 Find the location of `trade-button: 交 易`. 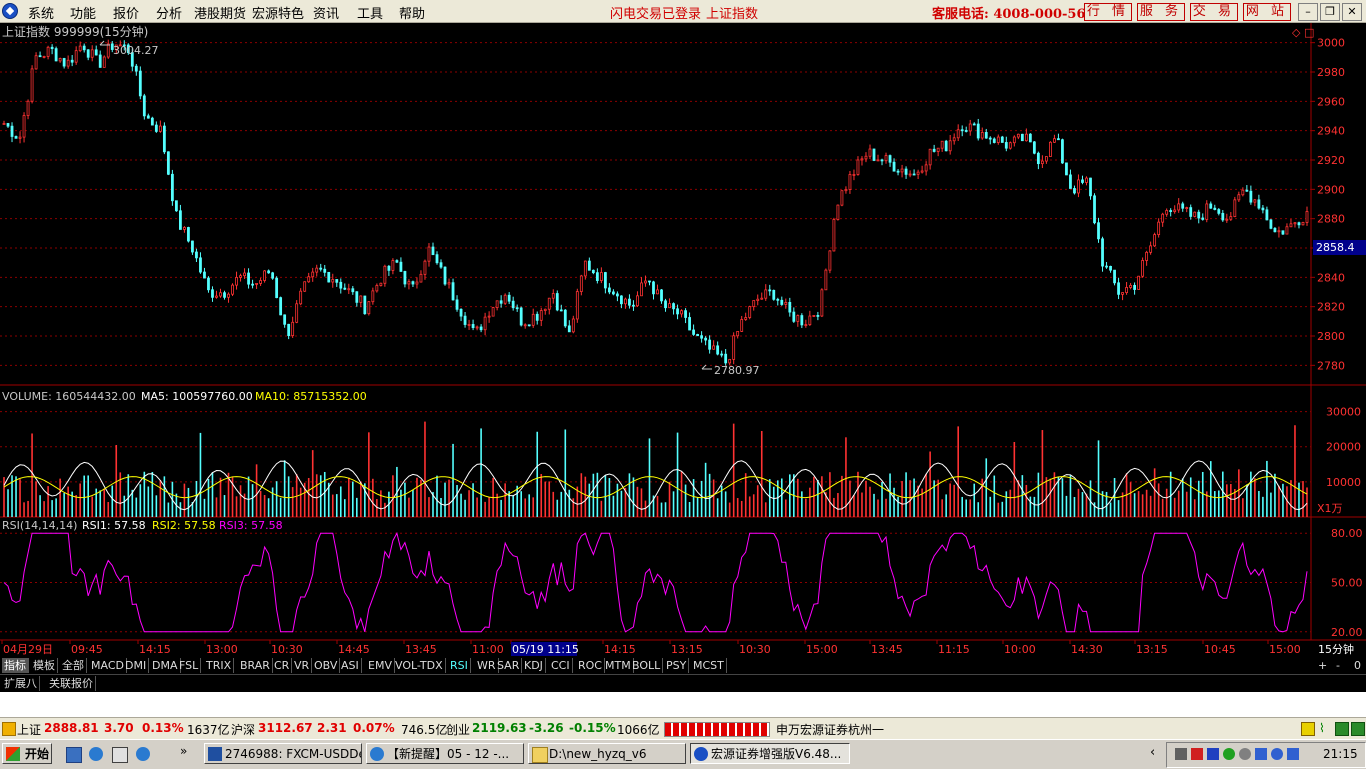

trade-button: 交 易 is located at coordinates (1214, 12).